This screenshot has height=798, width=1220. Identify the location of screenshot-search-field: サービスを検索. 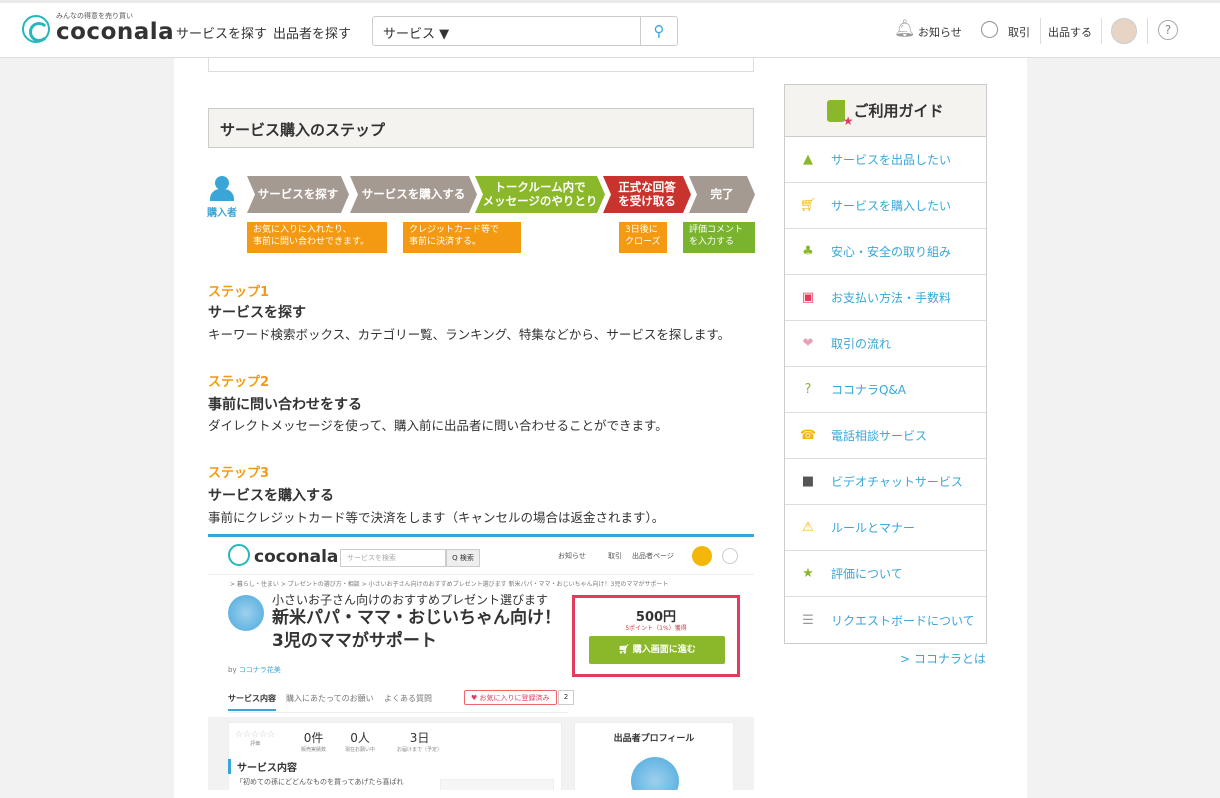
(393, 558).